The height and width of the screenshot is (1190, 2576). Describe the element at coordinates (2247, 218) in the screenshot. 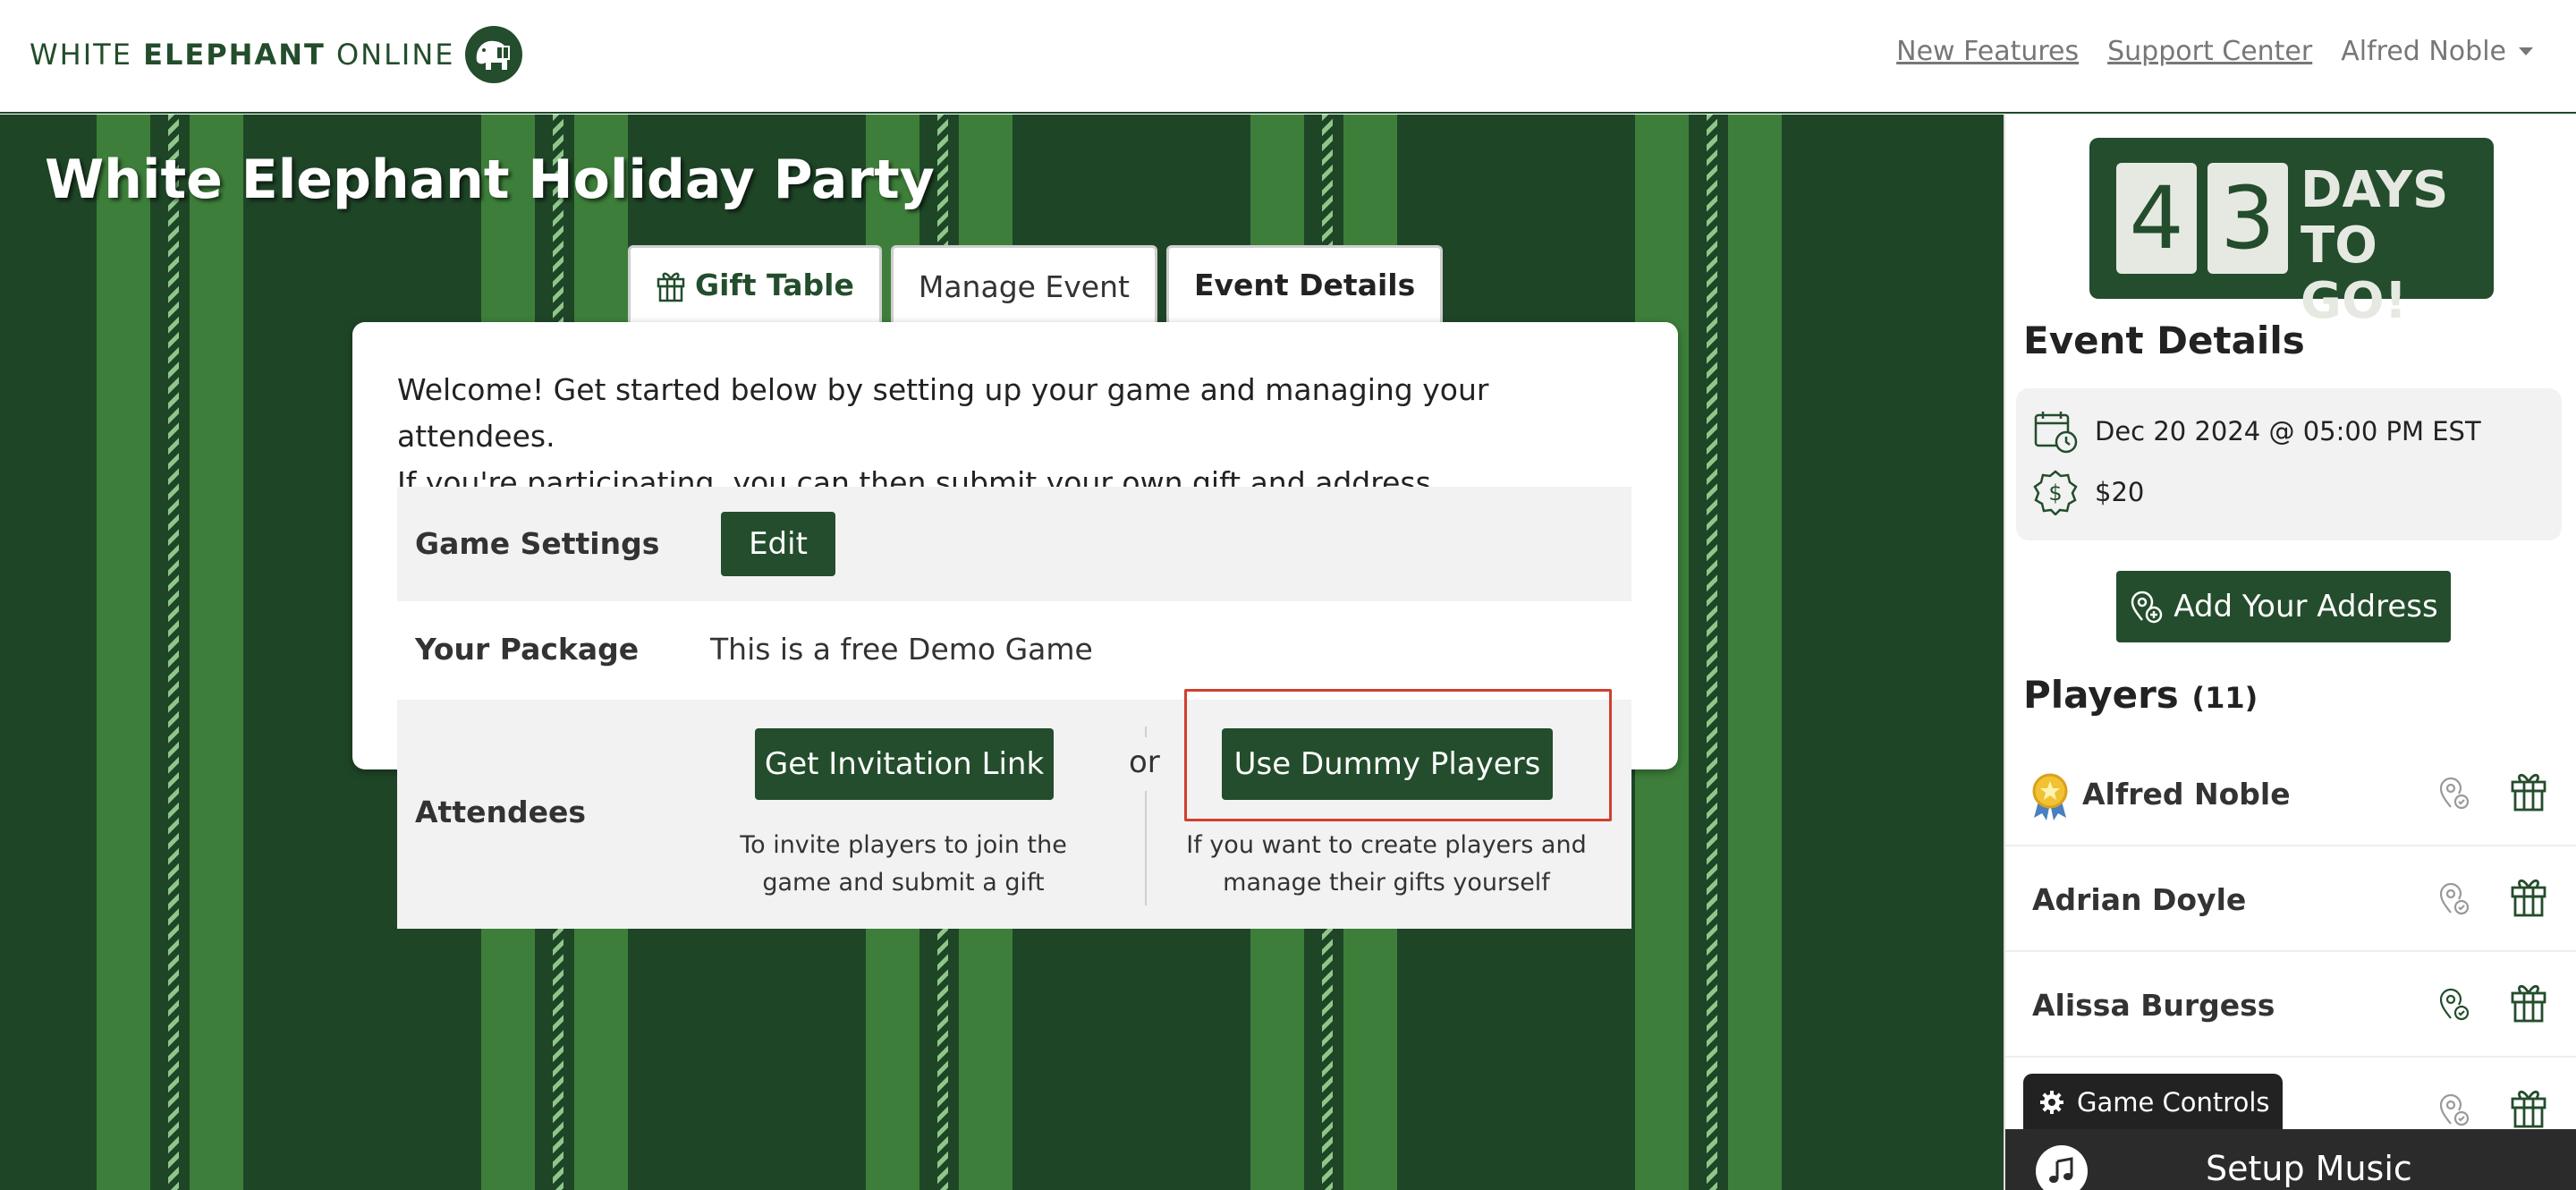

I see `countdown-digit: 3` at that location.